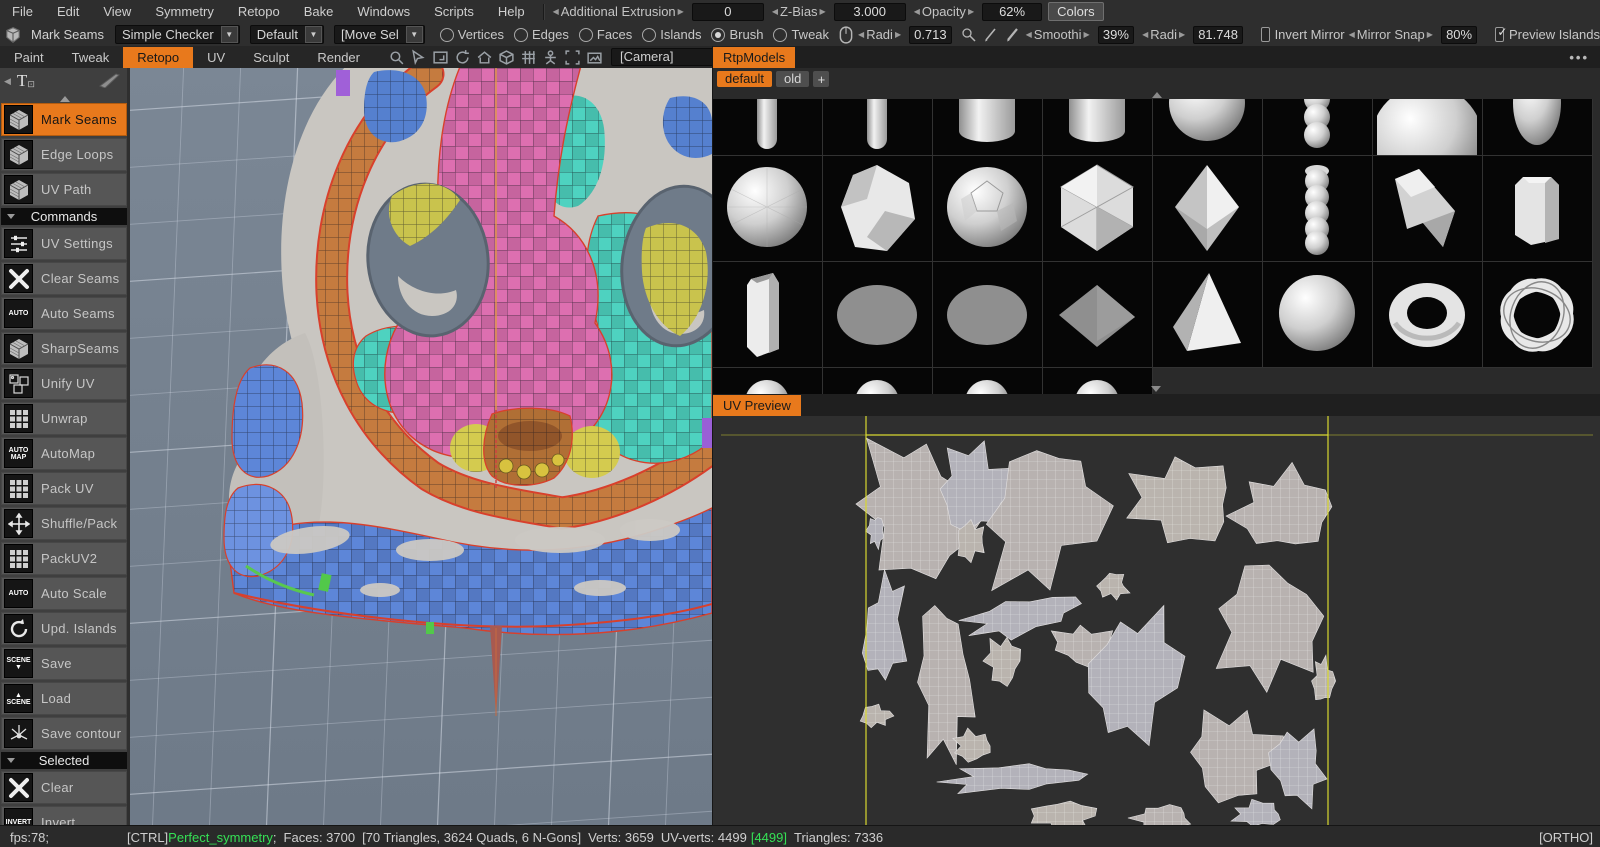 This screenshot has height=847, width=1600. What do you see at coordinates (1318, 315) in the screenshot?
I see `primitive-sphere` at bounding box center [1318, 315].